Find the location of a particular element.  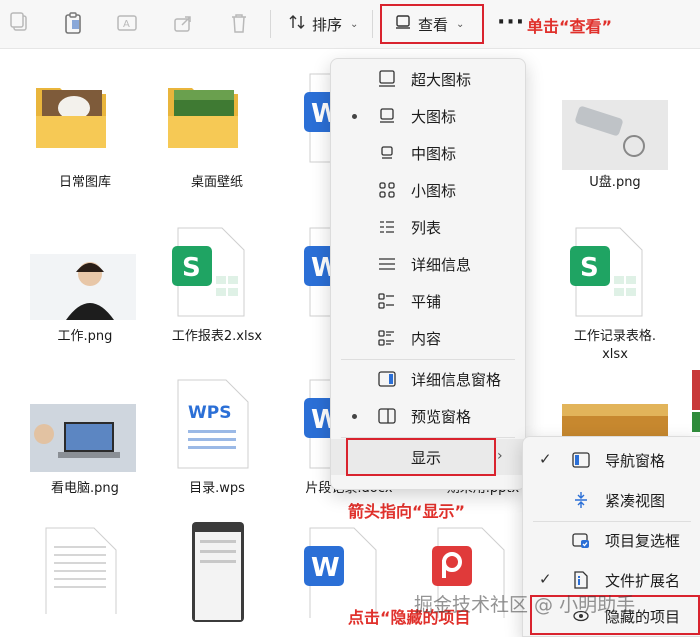

file-name: 桌面壁纸 is located at coordinates (216, 182).